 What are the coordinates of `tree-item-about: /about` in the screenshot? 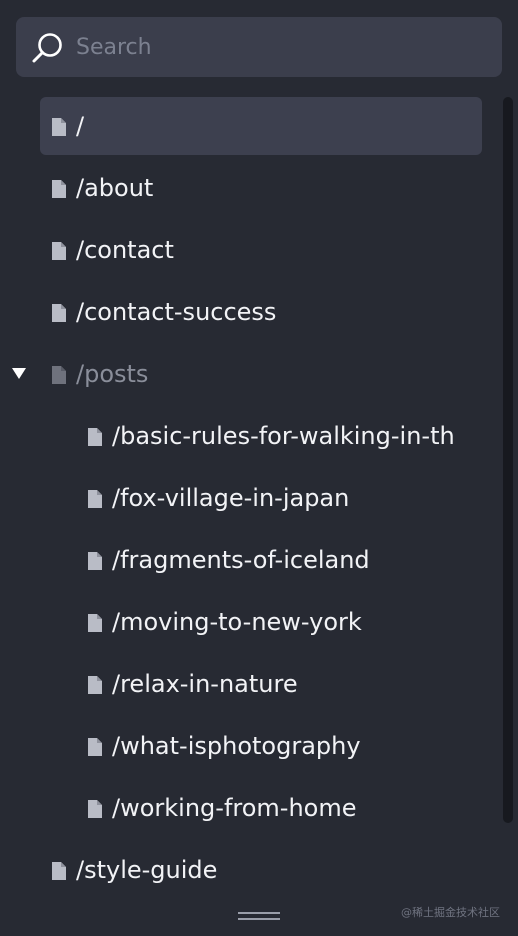 It's located at (261, 188).